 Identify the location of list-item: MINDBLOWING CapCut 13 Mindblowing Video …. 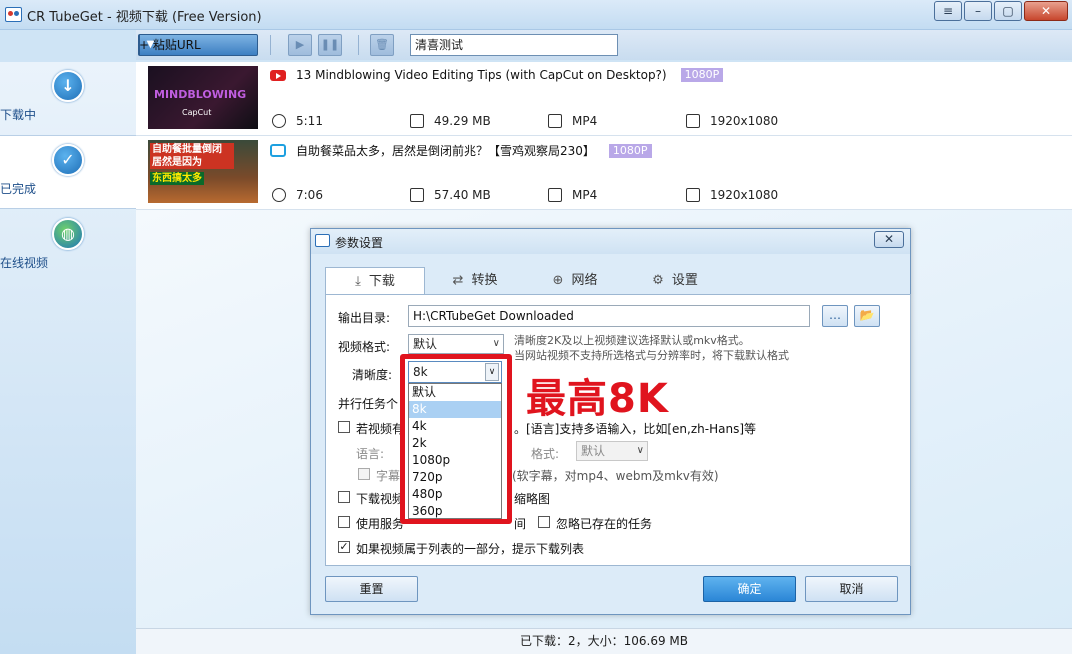
(604, 99).